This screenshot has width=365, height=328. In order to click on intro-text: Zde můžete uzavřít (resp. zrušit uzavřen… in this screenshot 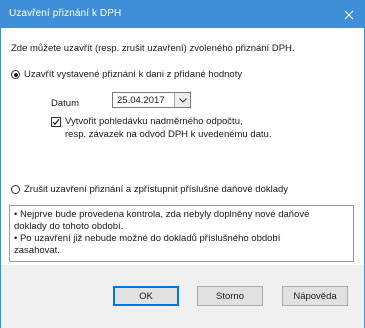, I will do `click(153, 48)`.